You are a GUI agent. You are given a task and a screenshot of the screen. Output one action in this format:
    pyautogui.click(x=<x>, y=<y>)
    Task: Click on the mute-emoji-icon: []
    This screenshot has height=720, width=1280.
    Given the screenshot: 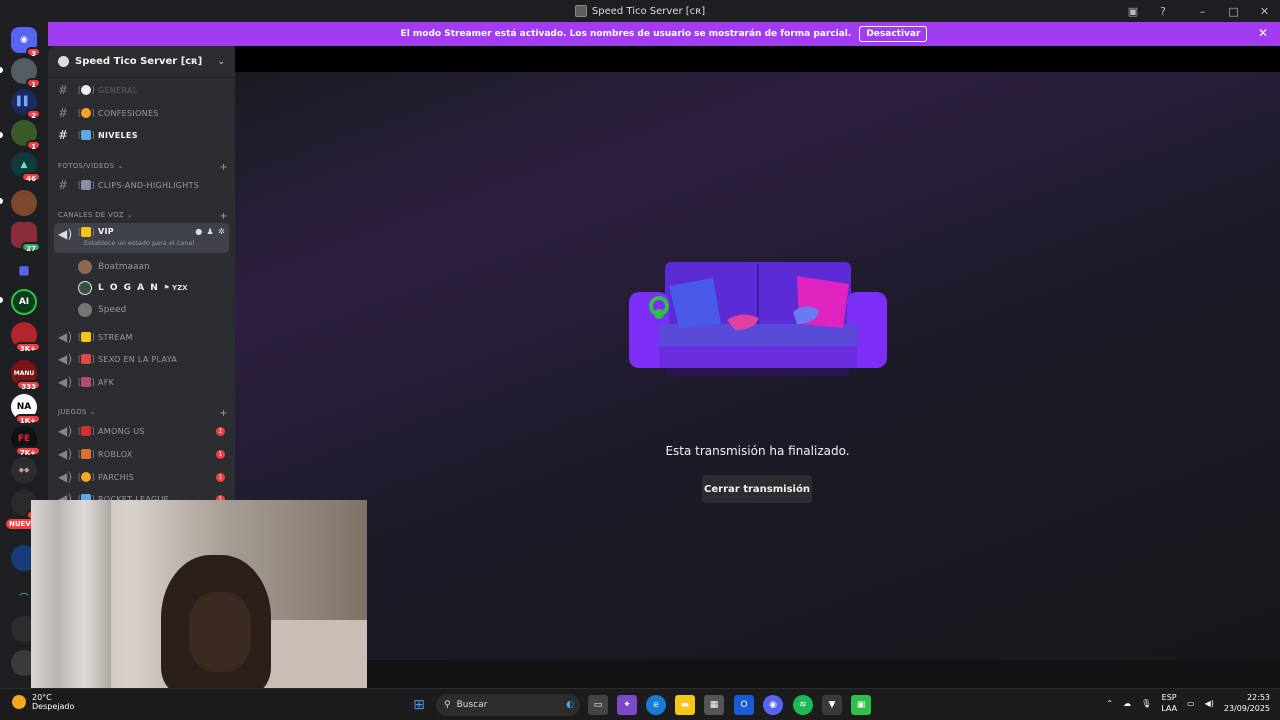 What is the action you would take?
    pyautogui.click(x=86, y=382)
    